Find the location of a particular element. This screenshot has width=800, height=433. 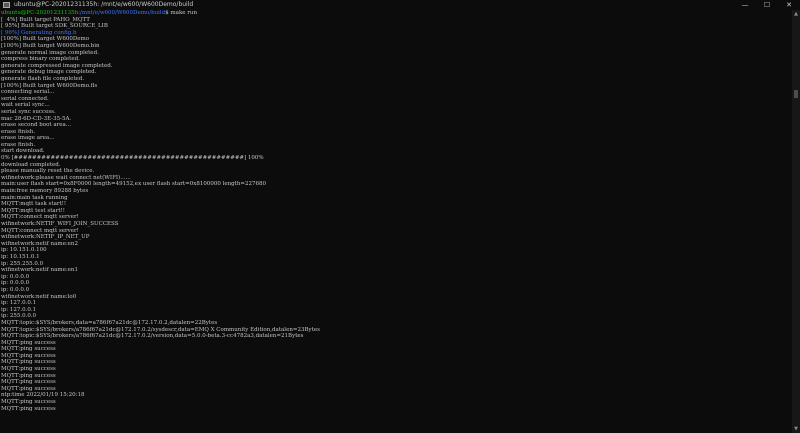

terminal-line: MQTT:mqtt task start!! is located at coordinates (34, 204).